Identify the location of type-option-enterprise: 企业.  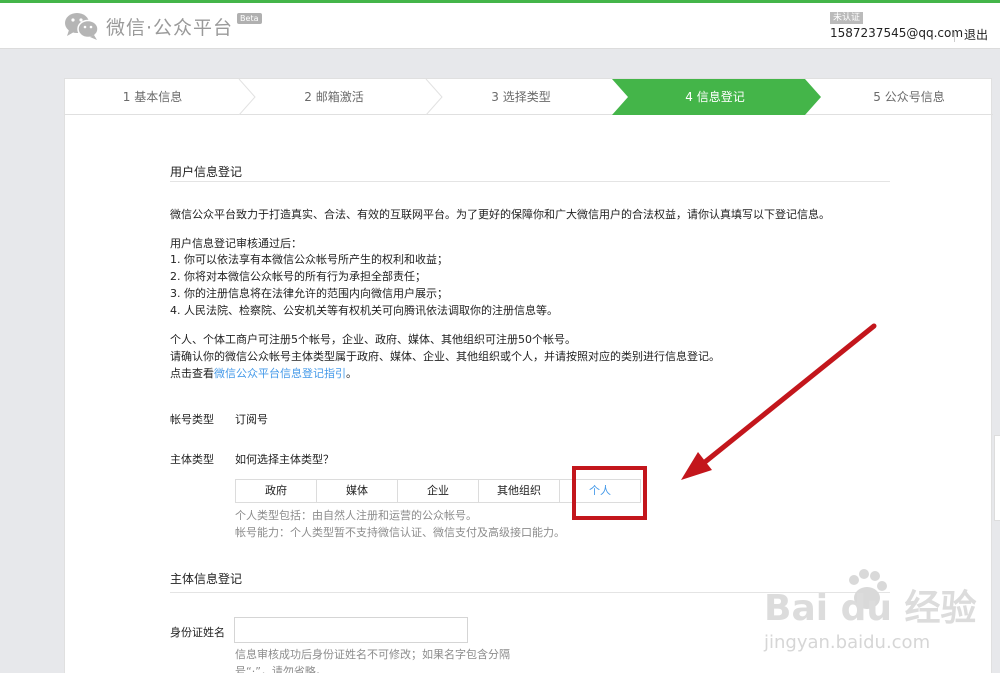
(438, 491).